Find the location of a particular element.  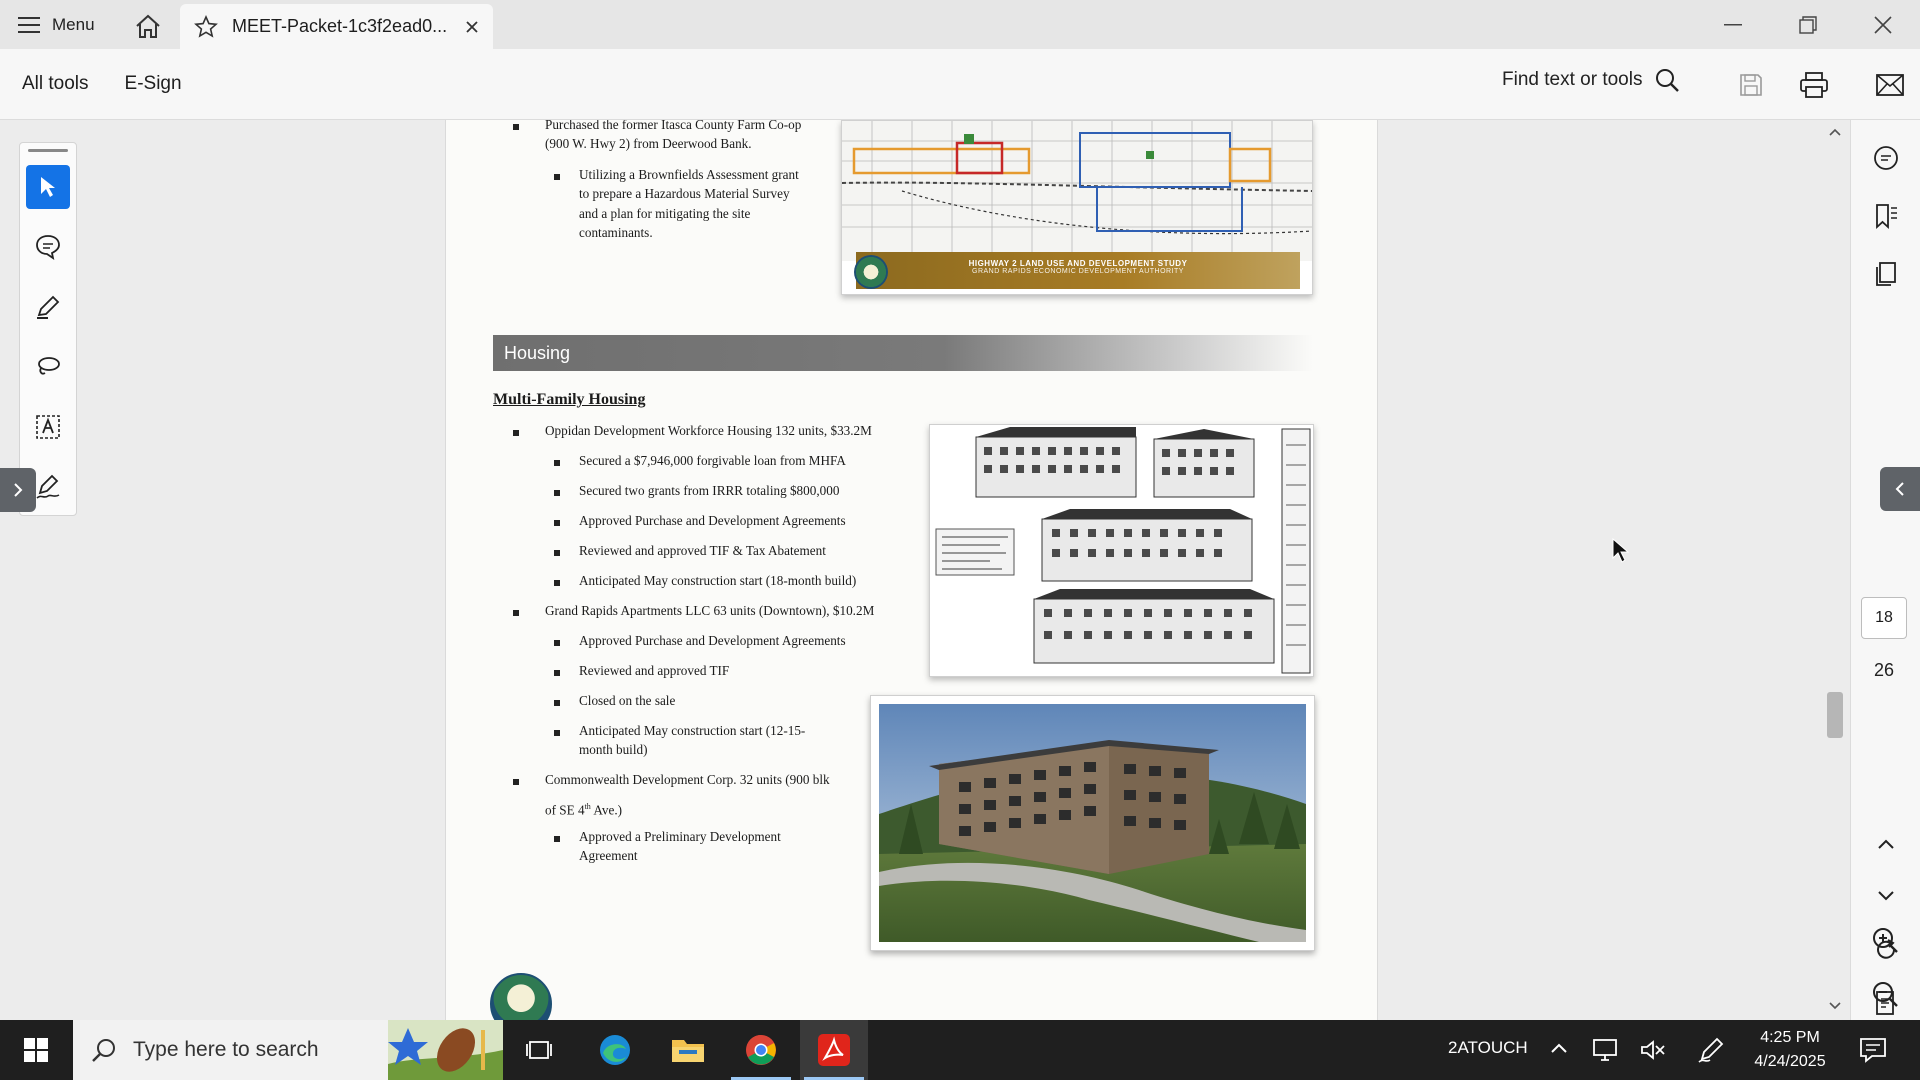

zoom-out-button is located at coordinates (1885, 994).